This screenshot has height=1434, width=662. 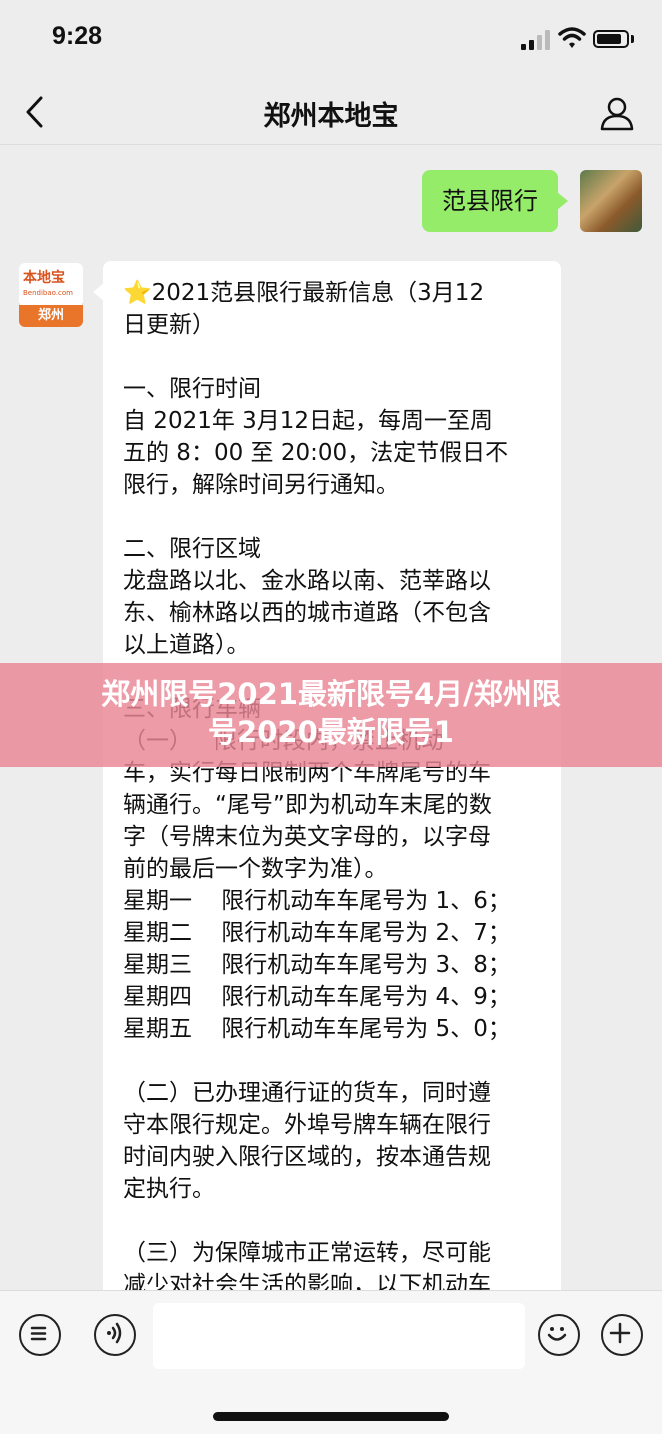 What do you see at coordinates (48, 293) in the screenshot?
I see `avatar-url: Bendibao.com` at bounding box center [48, 293].